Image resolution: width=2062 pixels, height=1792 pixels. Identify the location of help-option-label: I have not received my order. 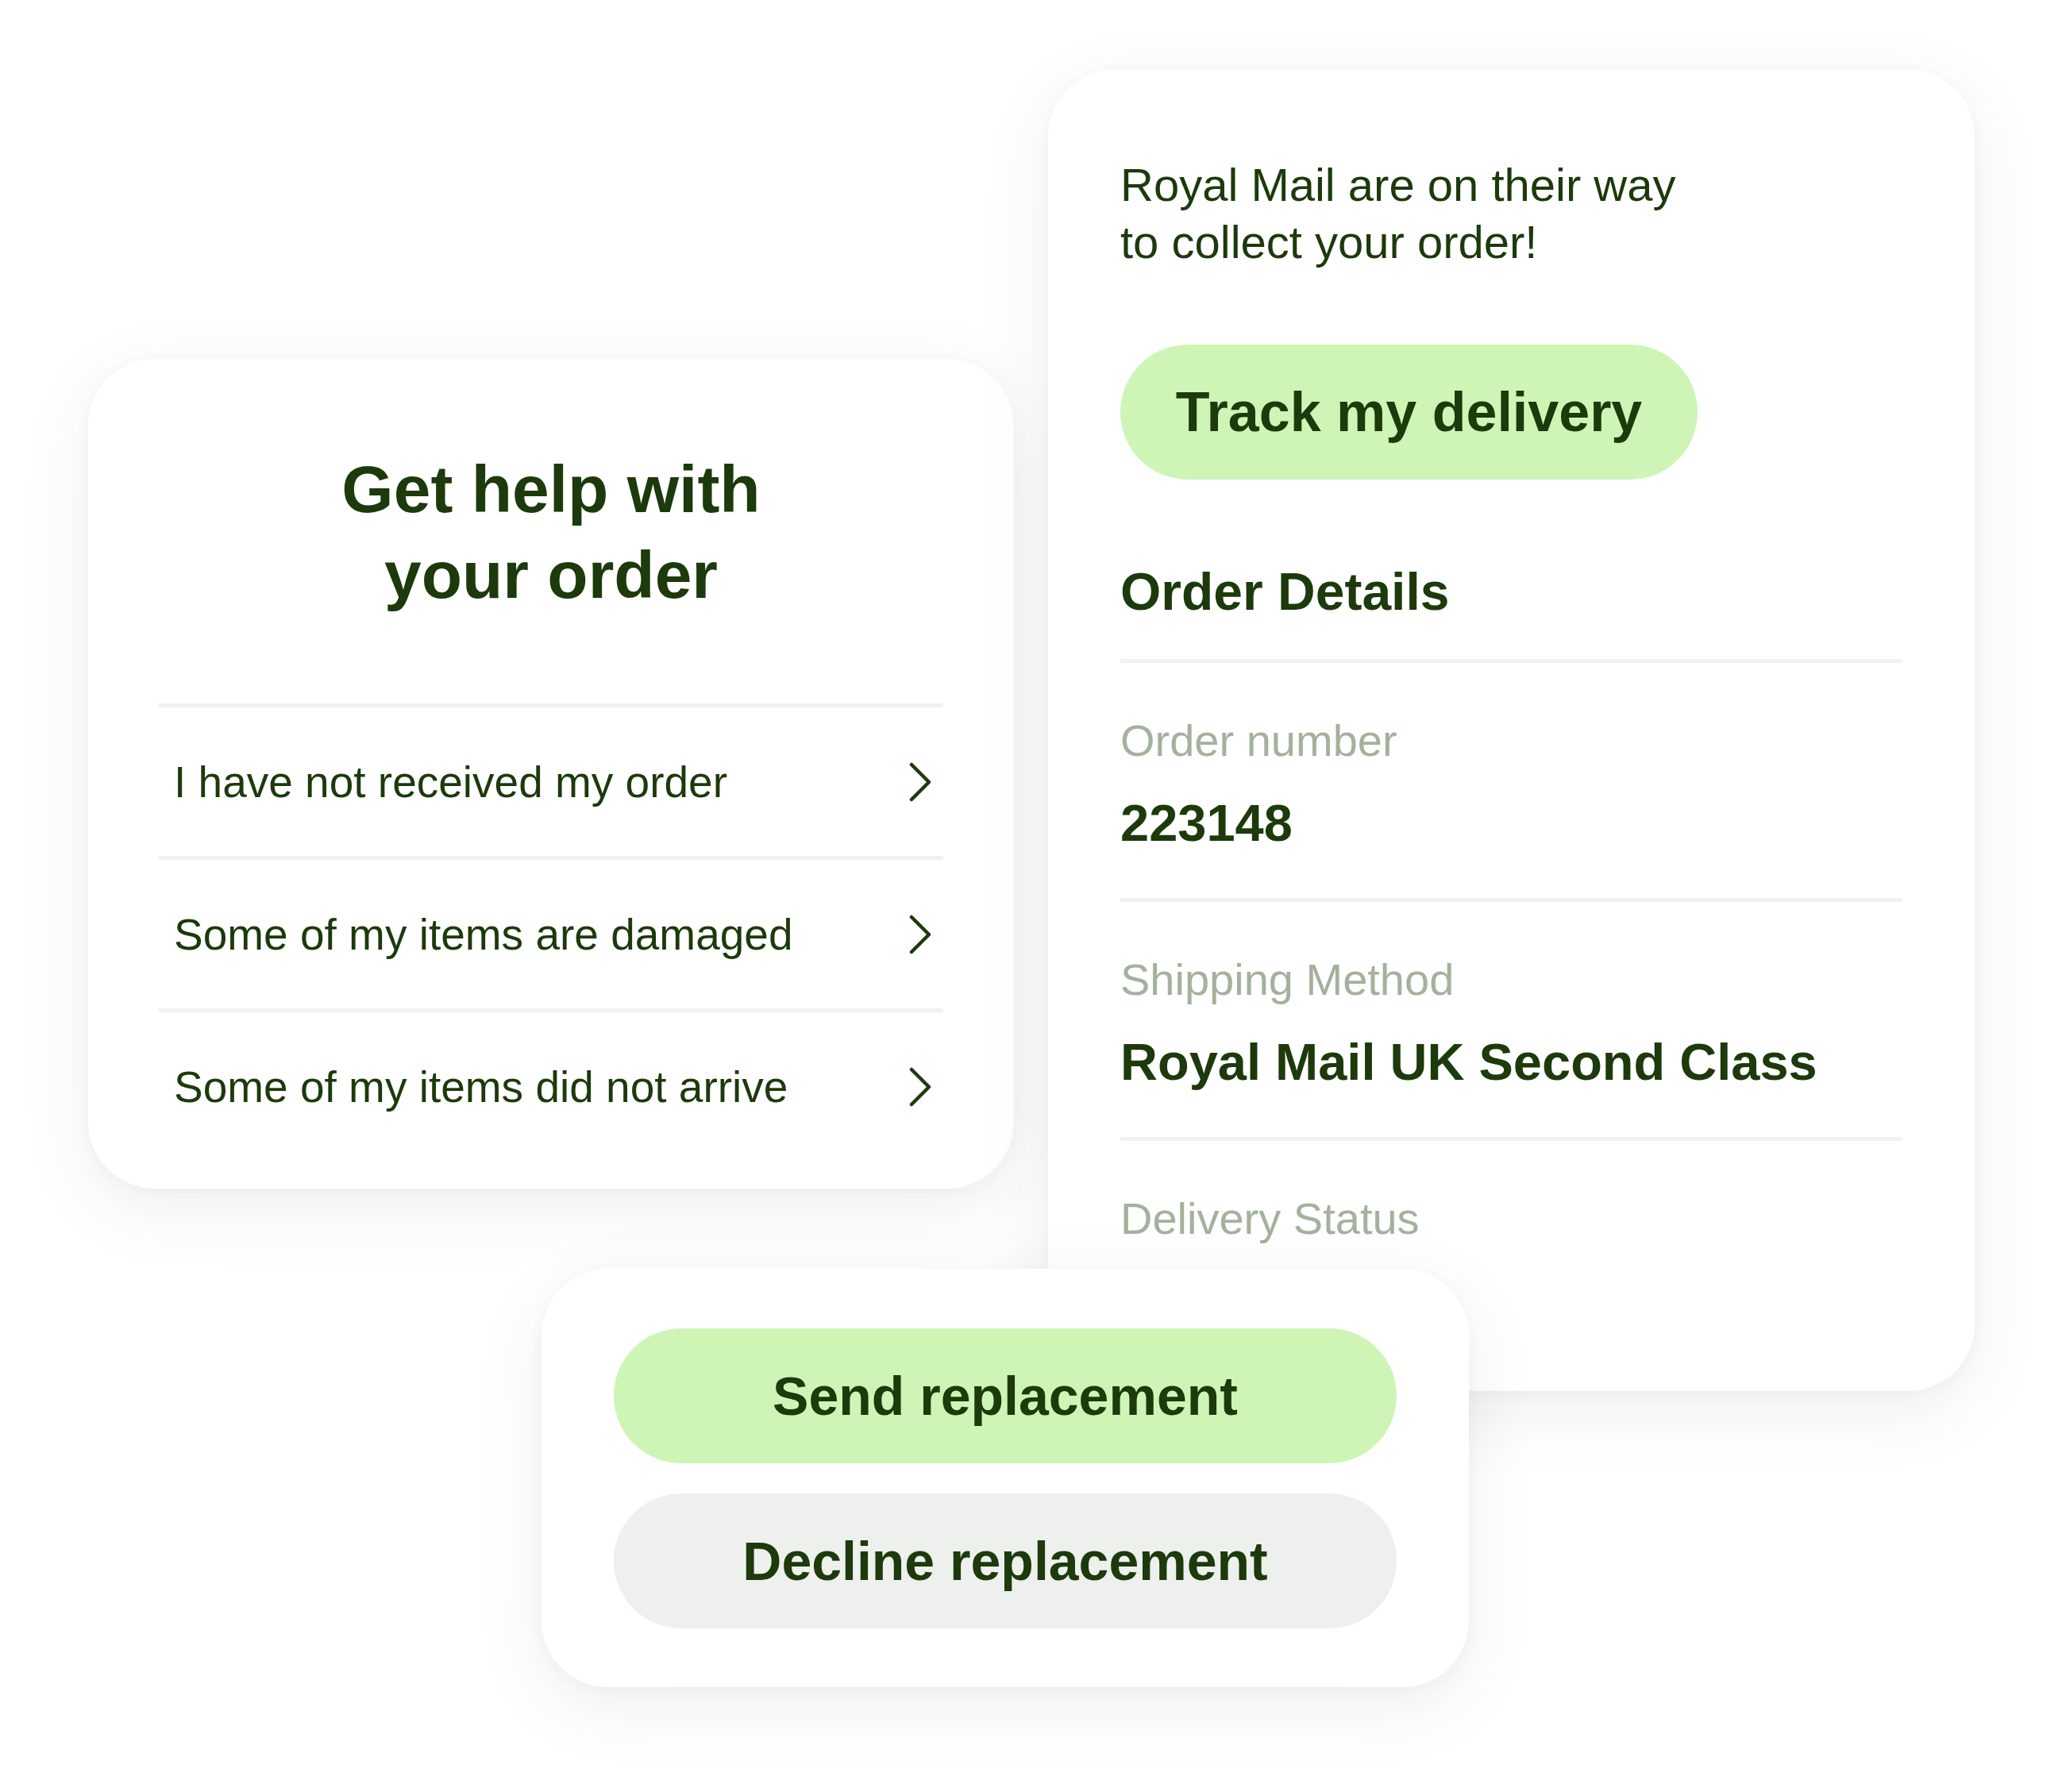
(450, 782).